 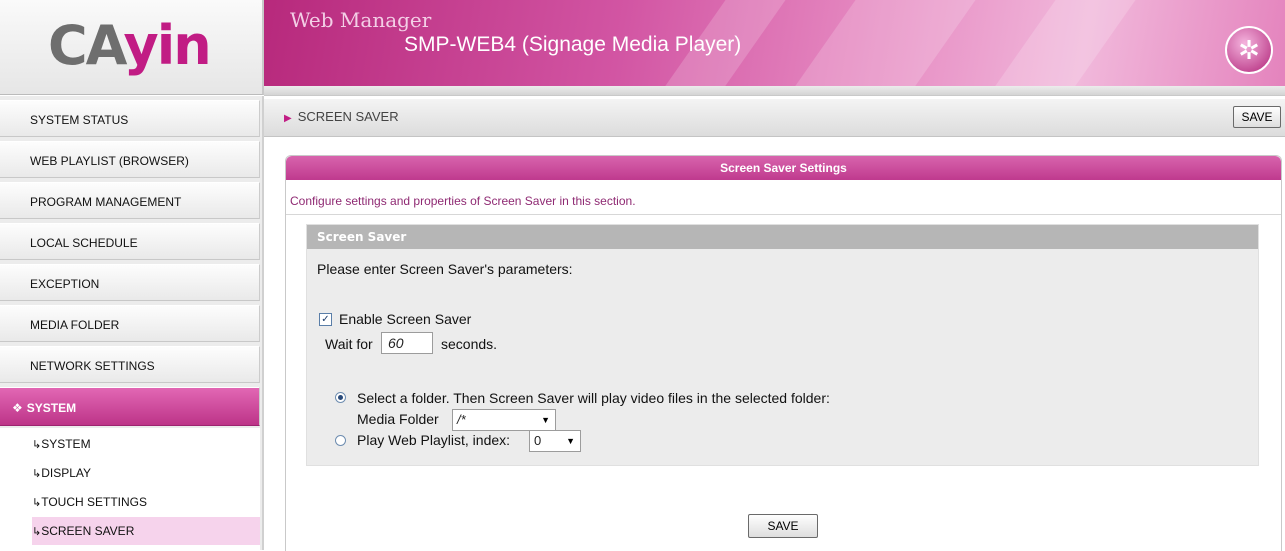 I want to click on cayin-logo: CAyin, so click(x=130, y=45).